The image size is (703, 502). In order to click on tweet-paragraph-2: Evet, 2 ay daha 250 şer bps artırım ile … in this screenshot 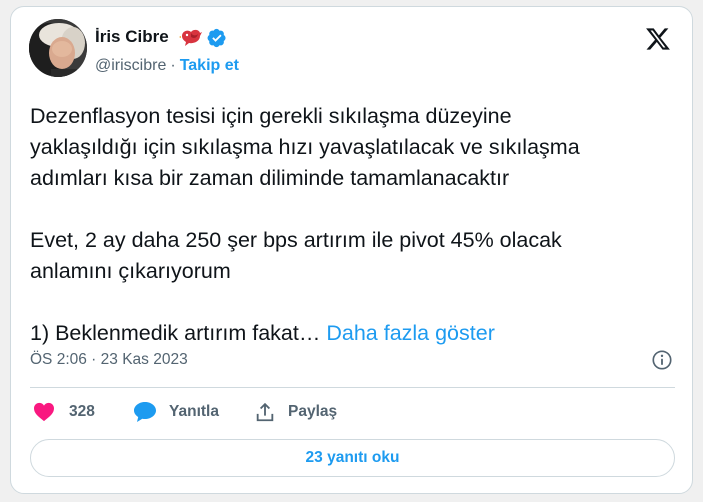, I will do `click(355, 256)`.